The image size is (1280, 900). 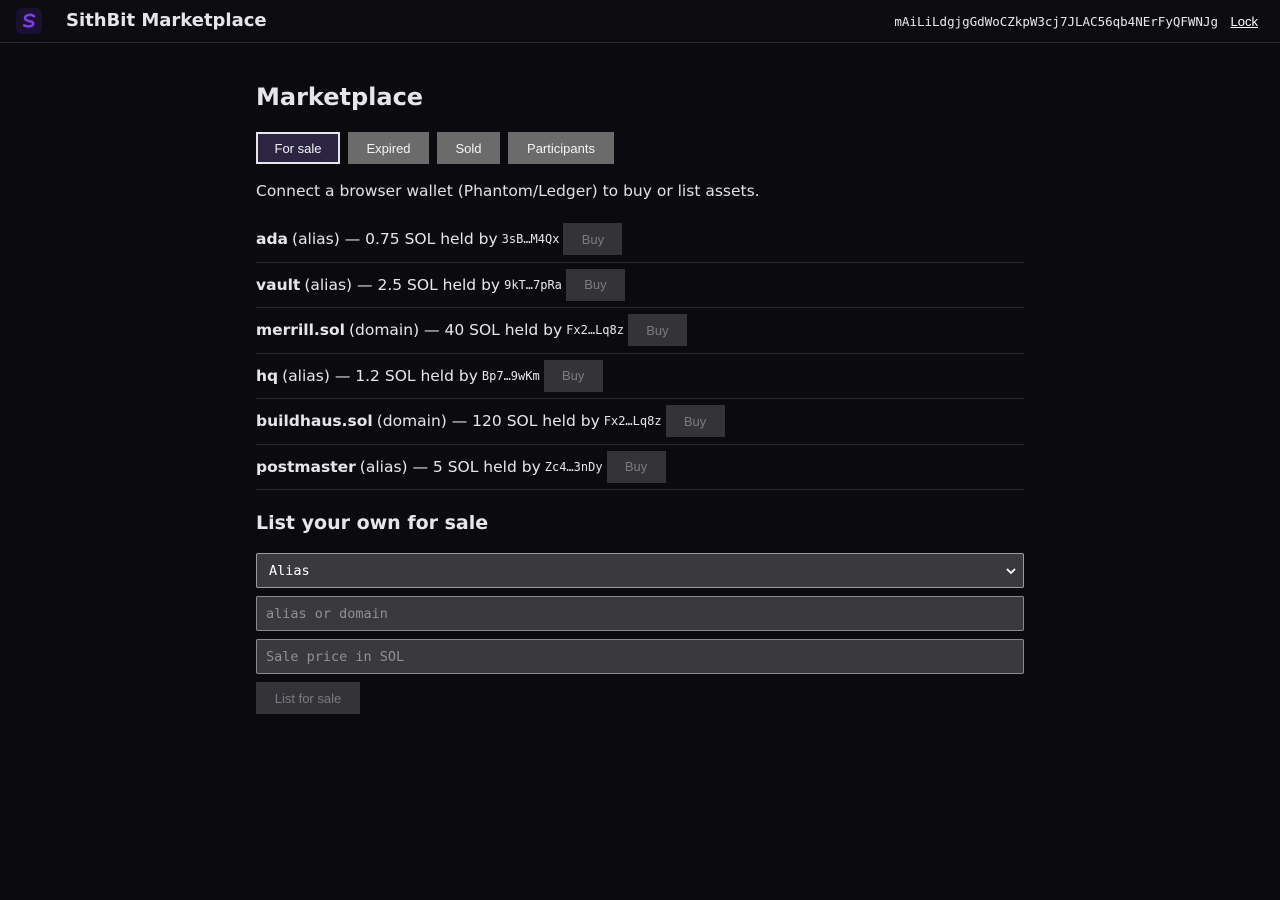 I want to click on listing-detail: (alias) — 1.2 SOL held by, so click(x=380, y=375).